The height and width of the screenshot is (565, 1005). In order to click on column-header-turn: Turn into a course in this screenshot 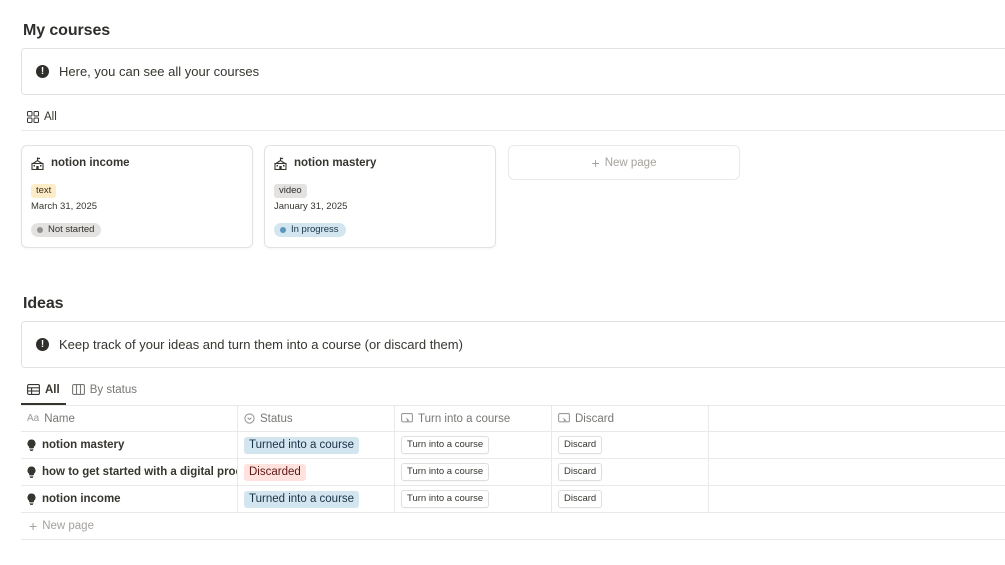, I will do `click(473, 418)`.